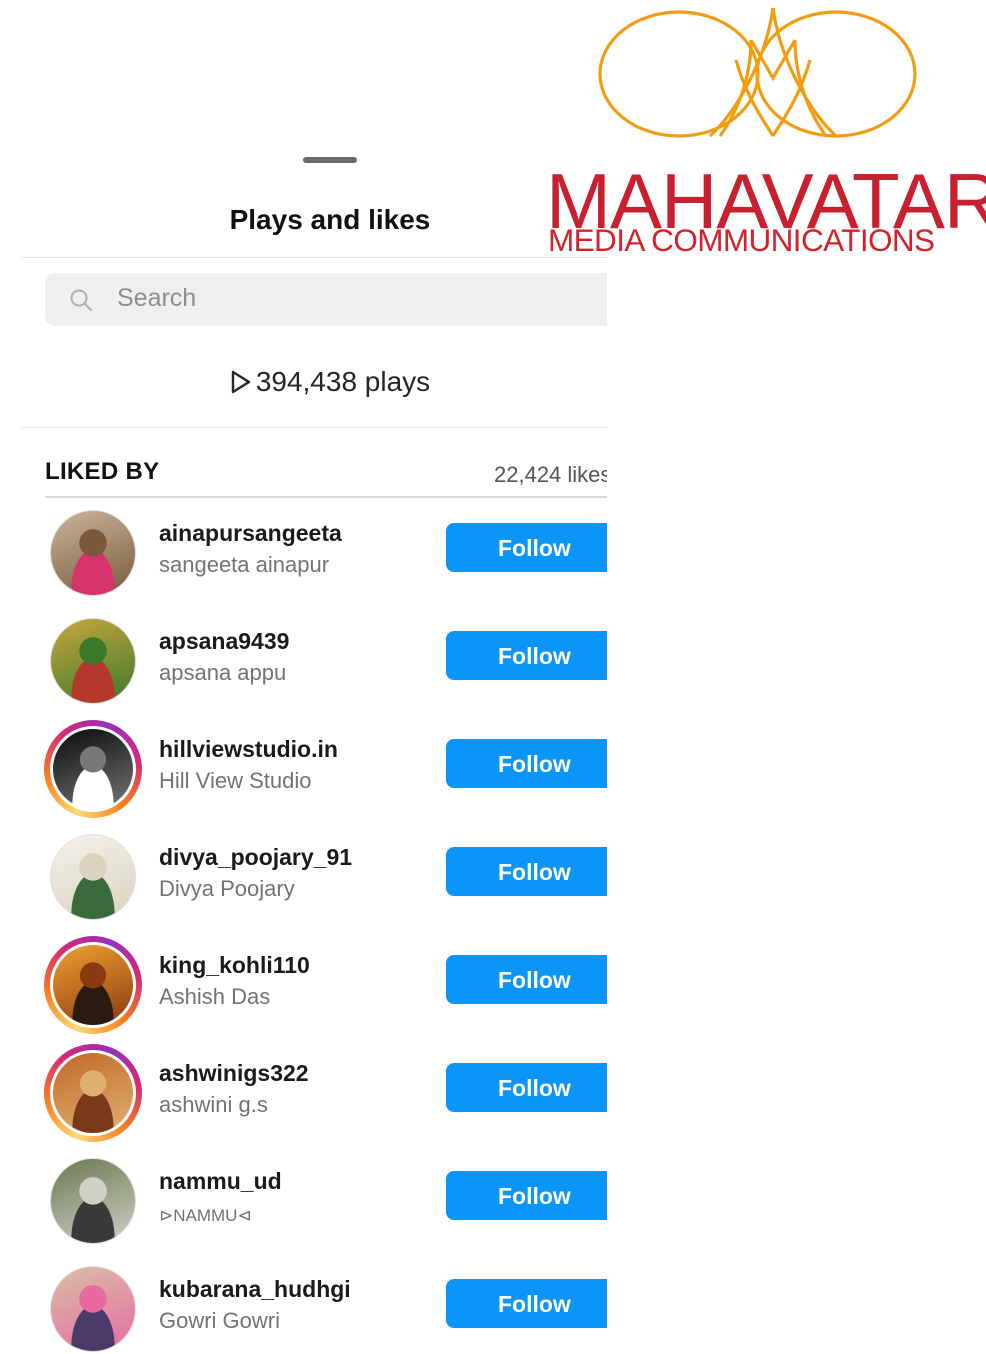 The height and width of the screenshot is (1354, 986). I want to click on play-icon, so click(241, 382).